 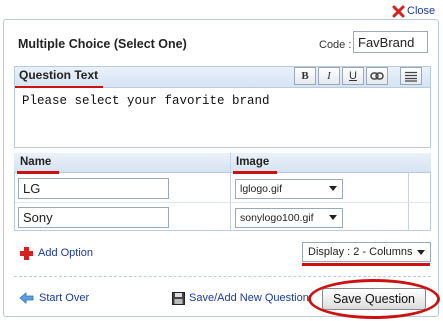 I want to click on save-add-new-question-link: Save/Add New Question, so click(x=242, y=298).